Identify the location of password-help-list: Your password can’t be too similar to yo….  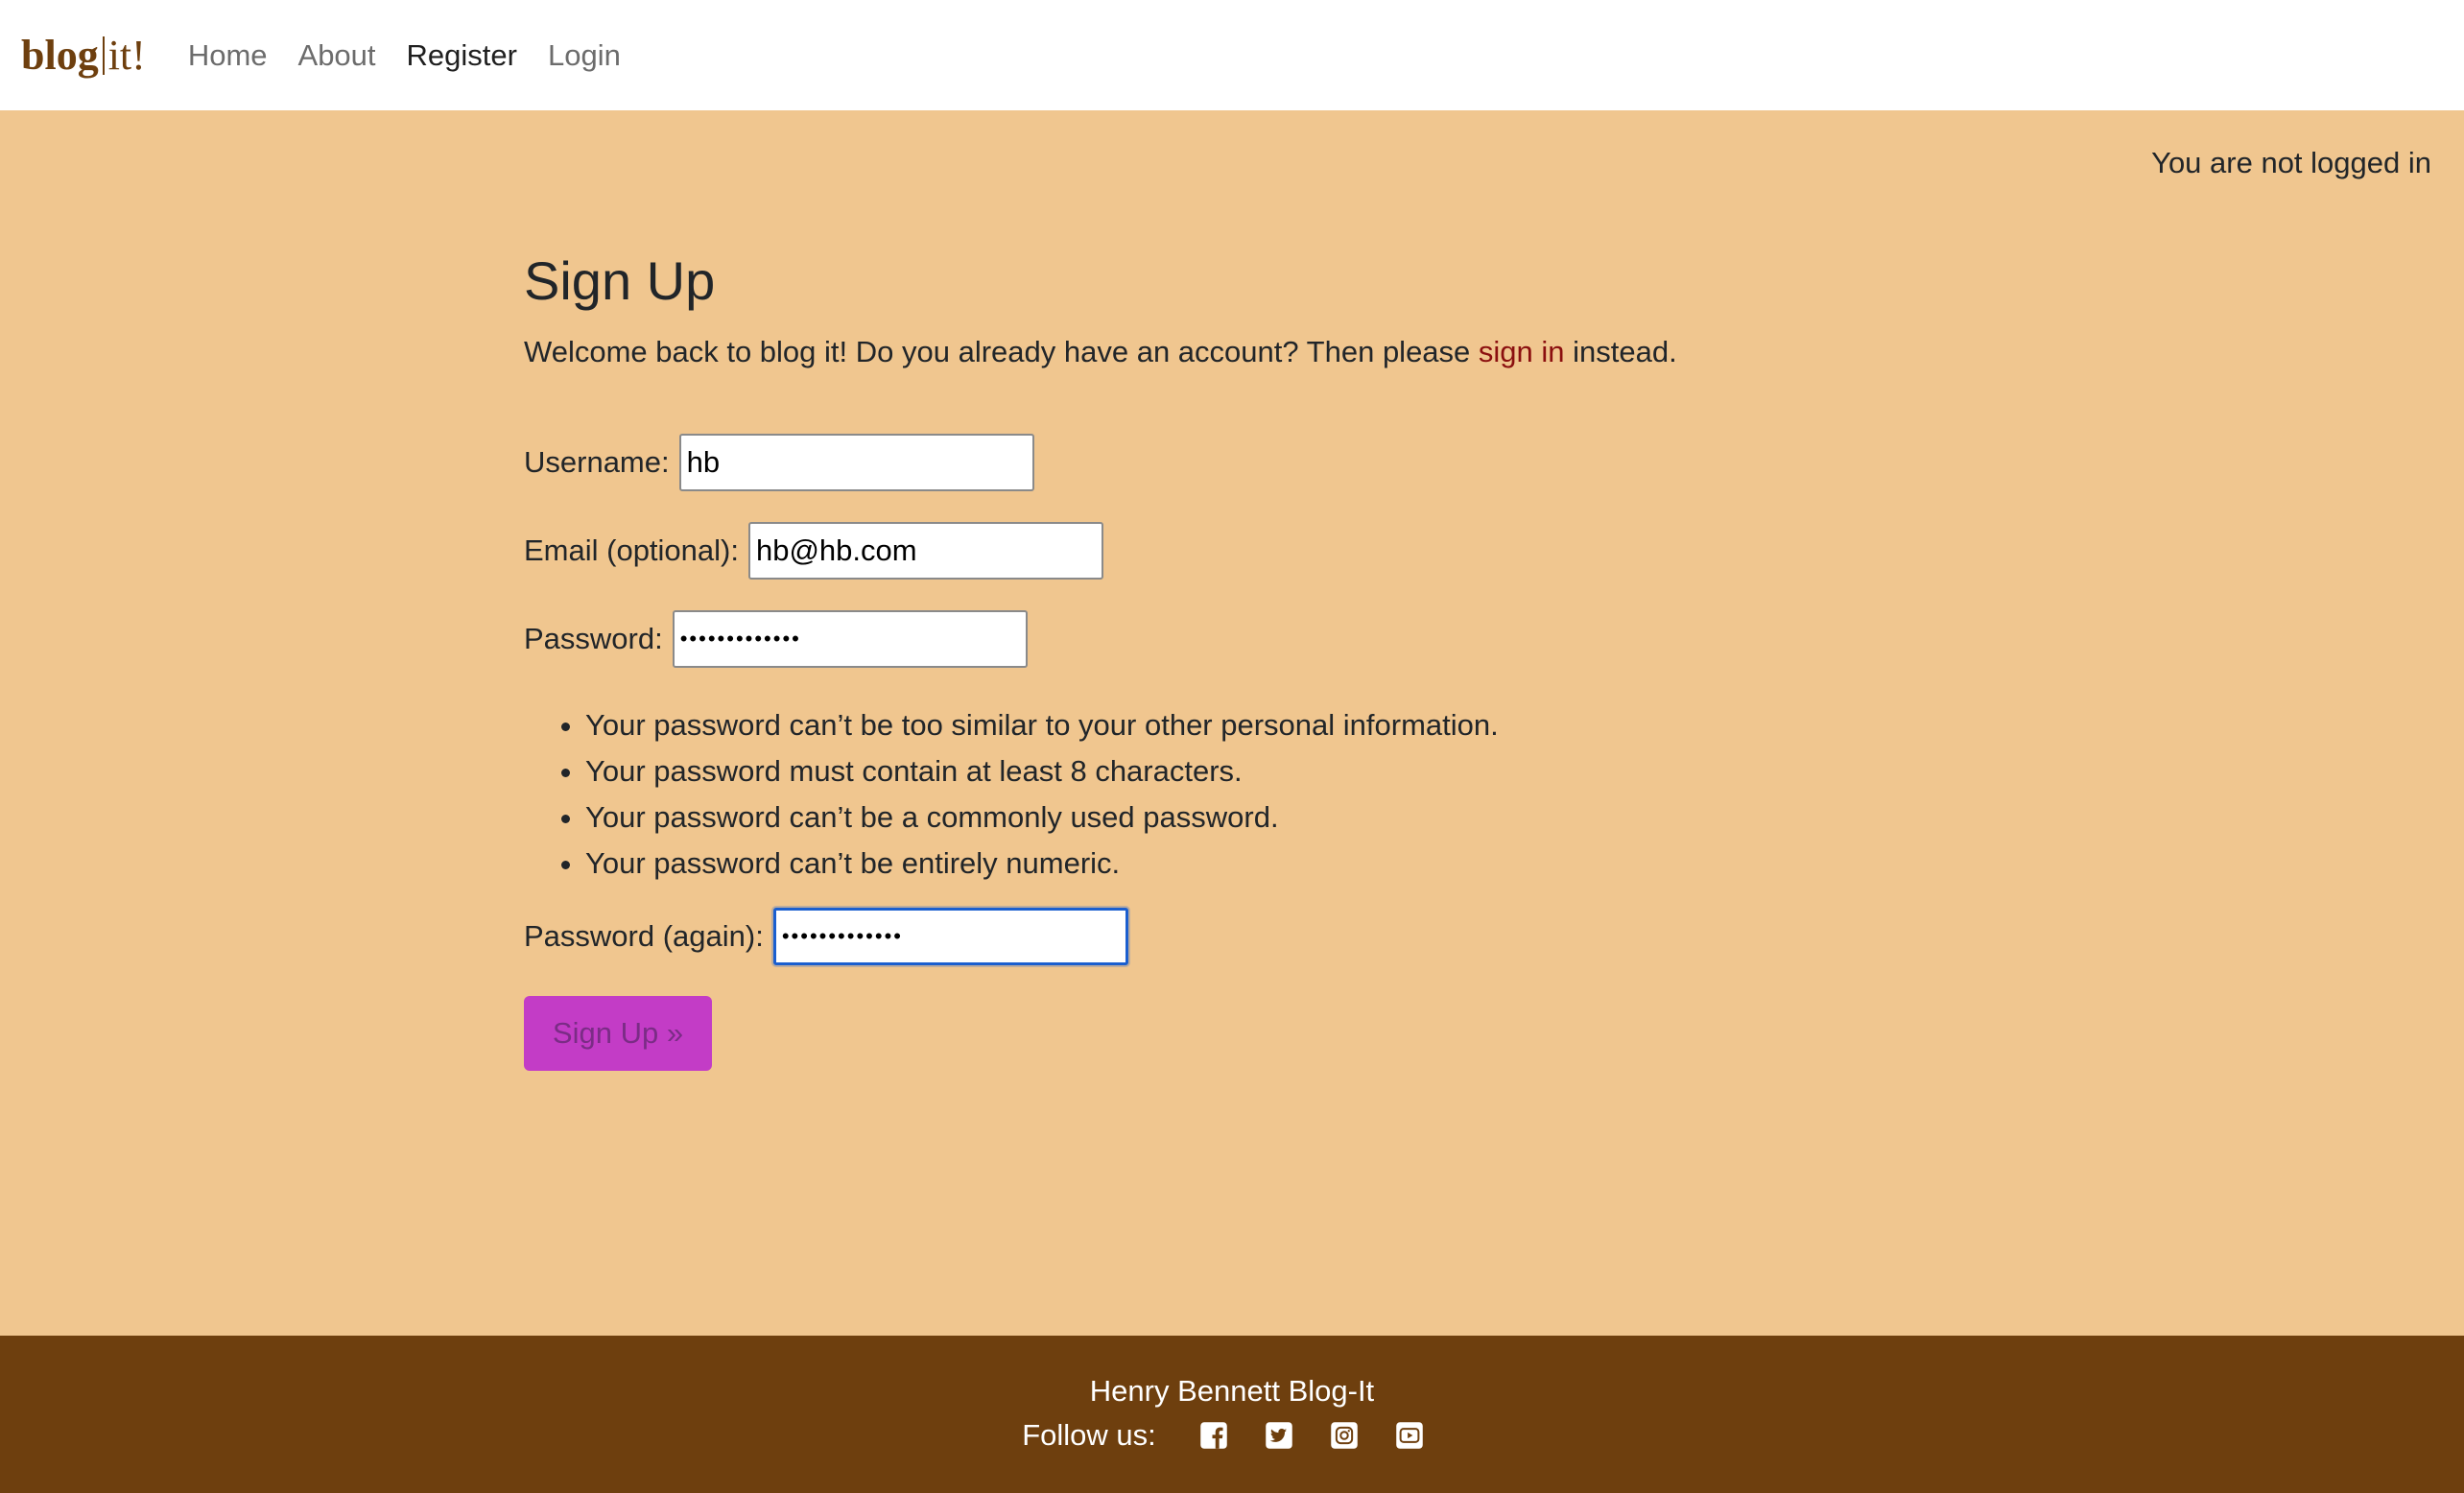
(1274, 794).